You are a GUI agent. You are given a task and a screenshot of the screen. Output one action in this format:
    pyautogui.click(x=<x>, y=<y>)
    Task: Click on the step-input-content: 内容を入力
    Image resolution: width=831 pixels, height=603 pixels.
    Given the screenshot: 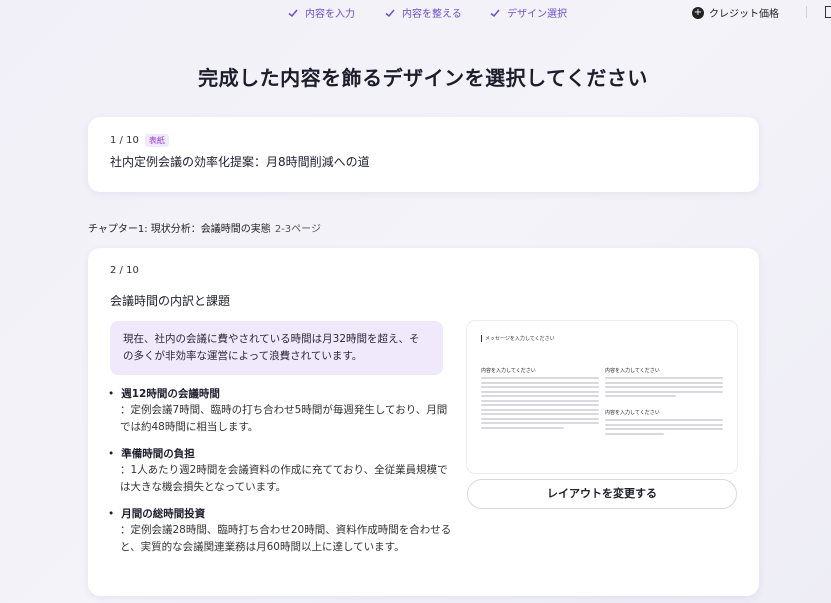 What is the action you would take?
    pyautogui.click(x=321, y=12)
    